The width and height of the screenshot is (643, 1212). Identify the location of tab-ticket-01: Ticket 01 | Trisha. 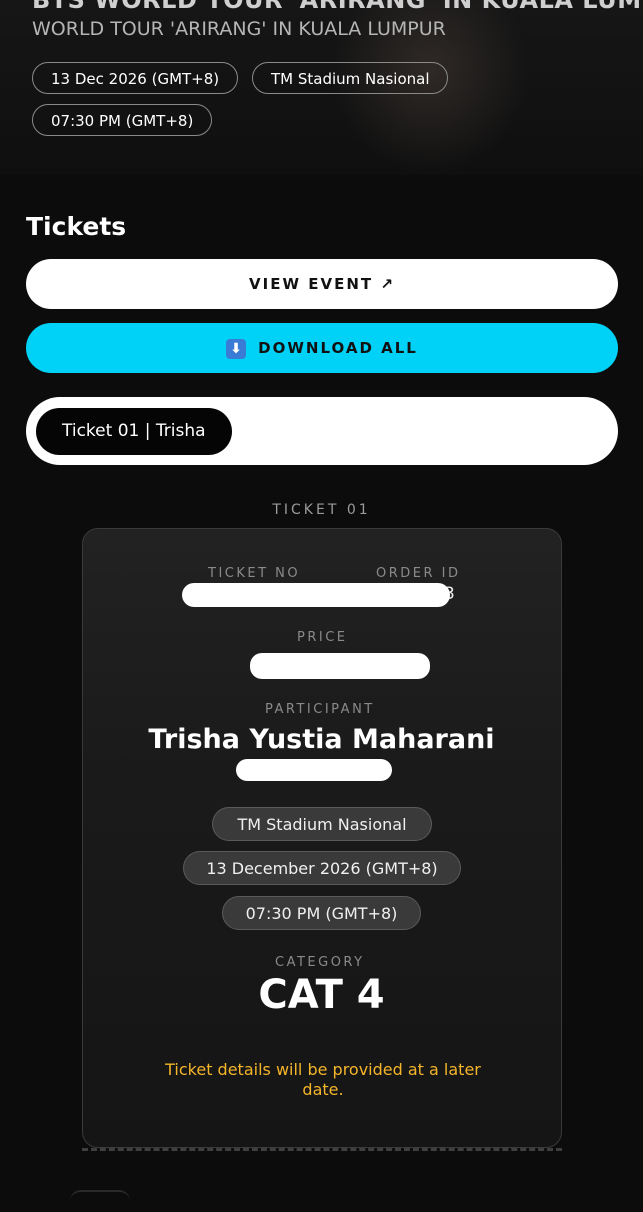
(134, 431).